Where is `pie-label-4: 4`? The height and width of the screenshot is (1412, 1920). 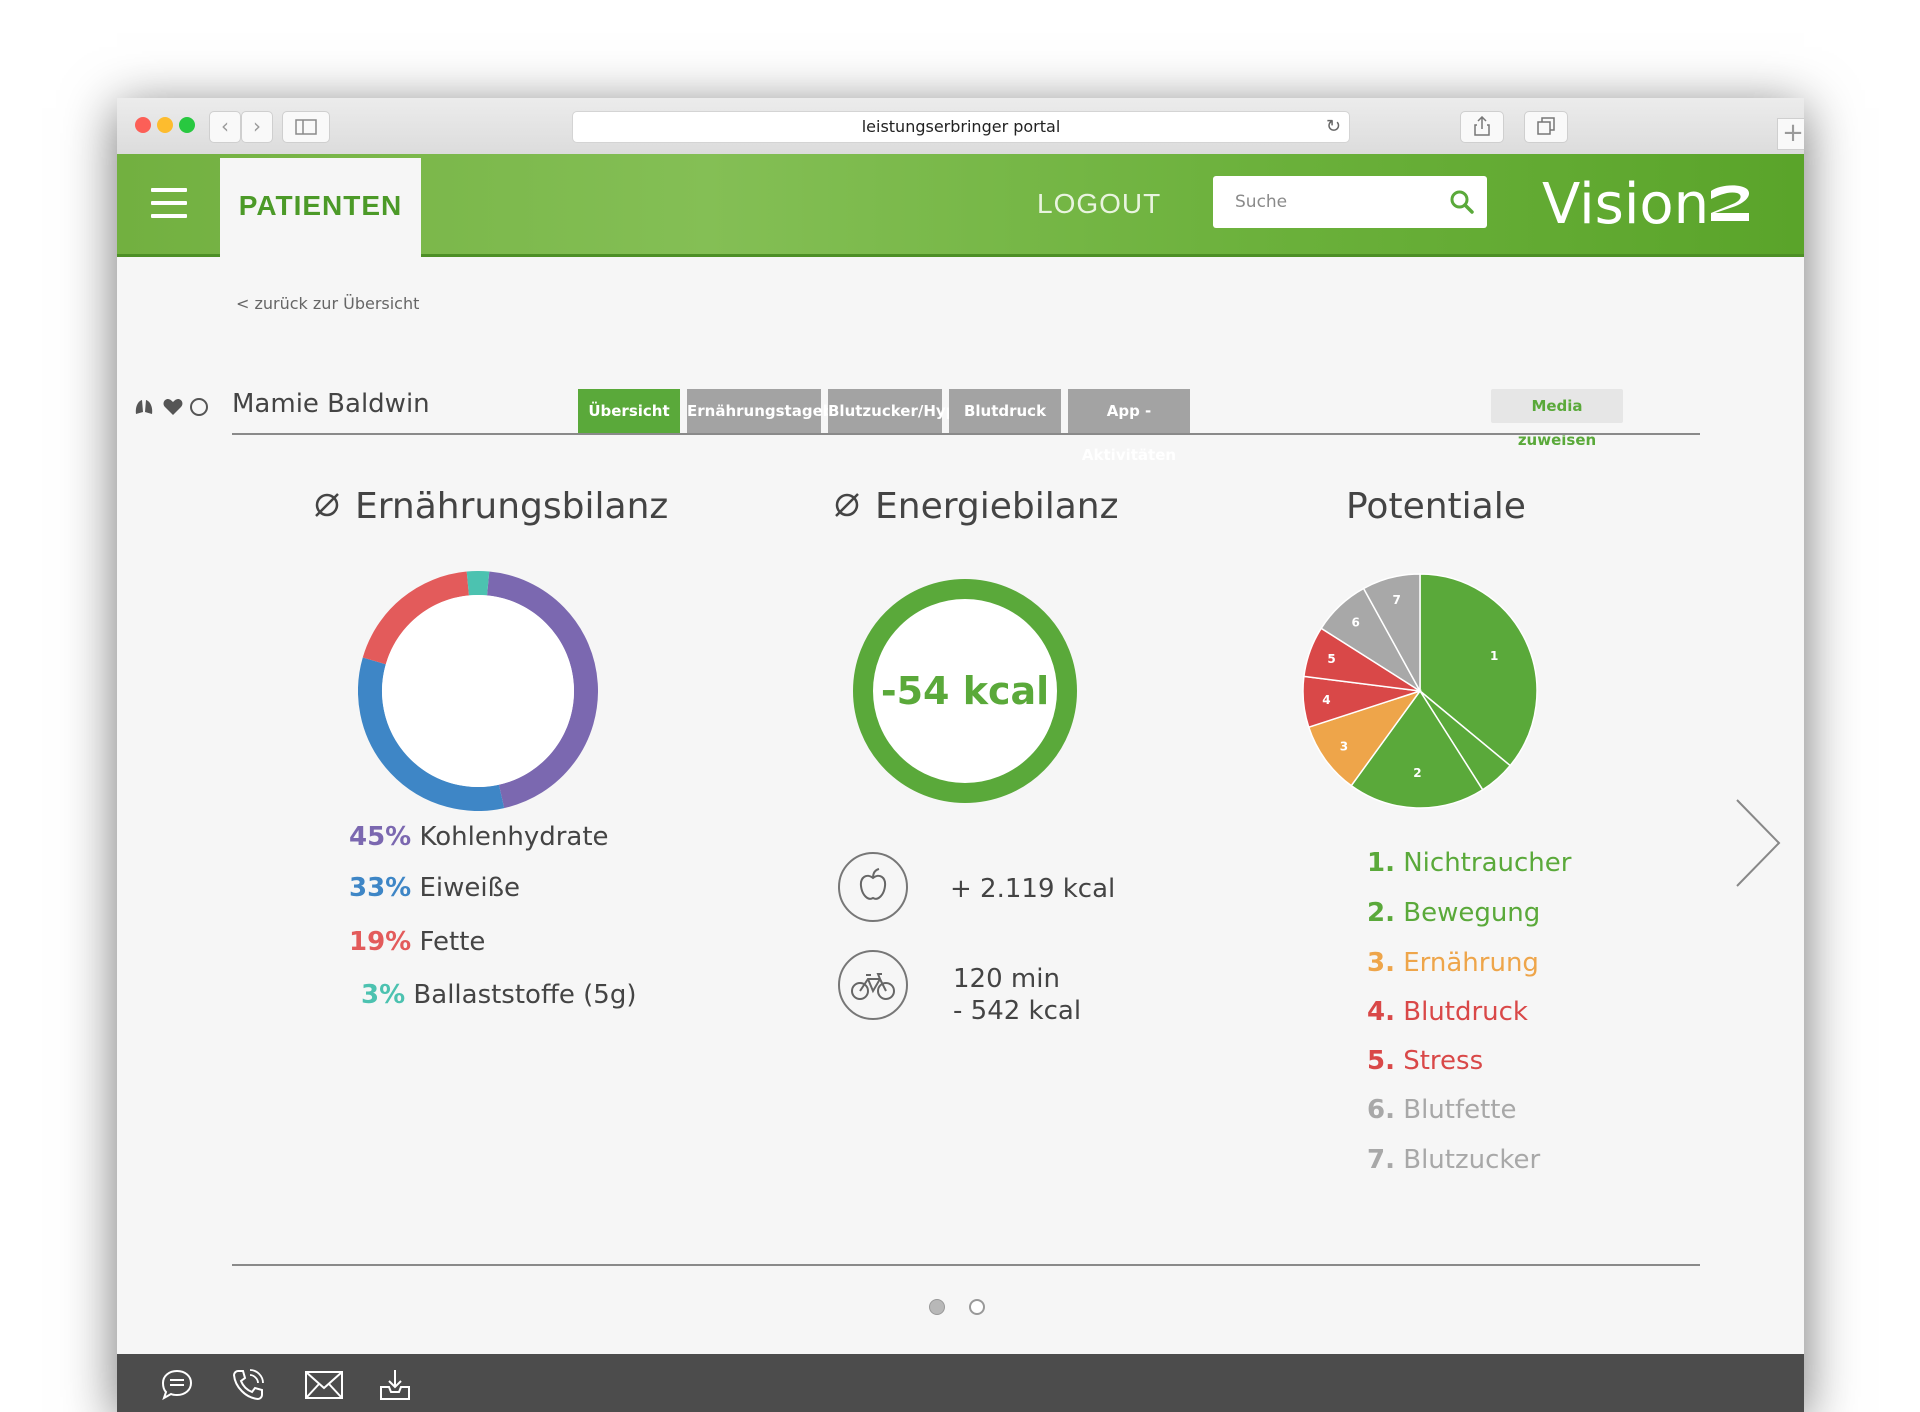 pie-label-4: 4 is located at coordinates (1326, 700).